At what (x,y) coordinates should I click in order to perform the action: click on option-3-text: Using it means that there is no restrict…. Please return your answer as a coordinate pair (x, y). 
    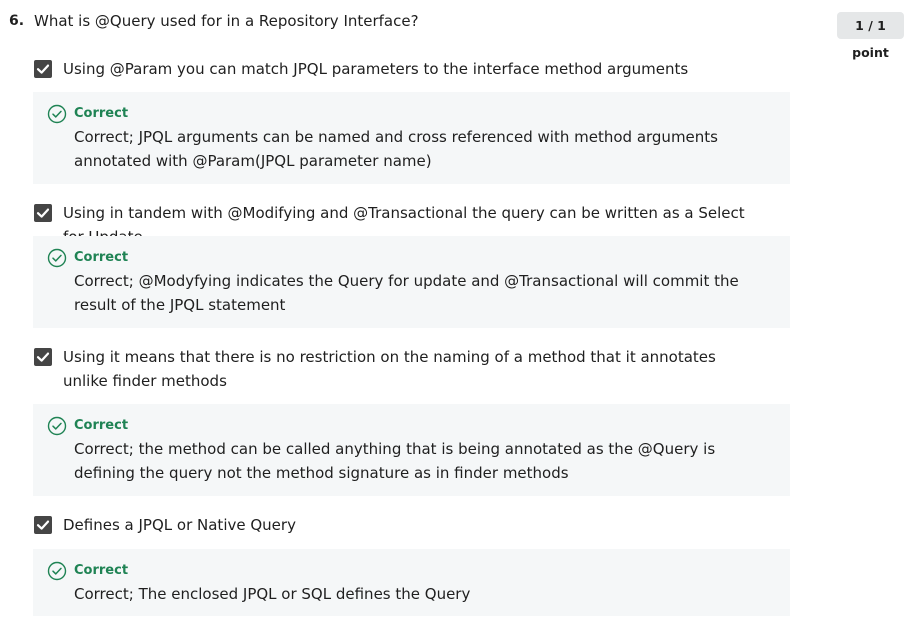
    Looking at the image, I should click on (389, 369).